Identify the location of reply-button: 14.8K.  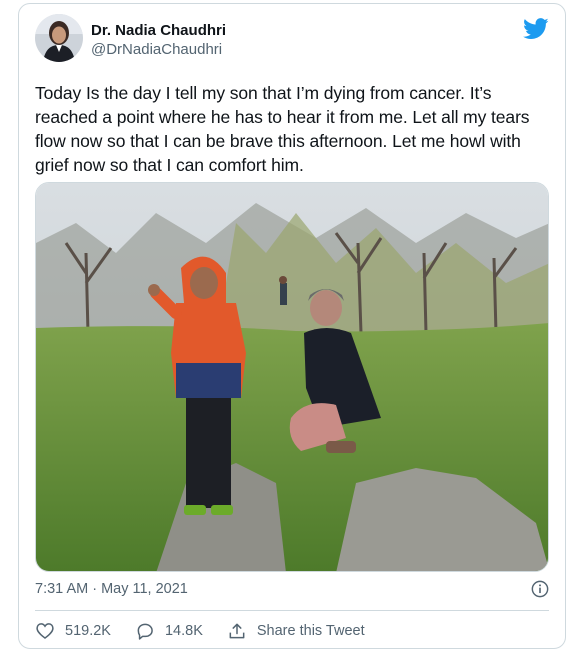
(169, 631).